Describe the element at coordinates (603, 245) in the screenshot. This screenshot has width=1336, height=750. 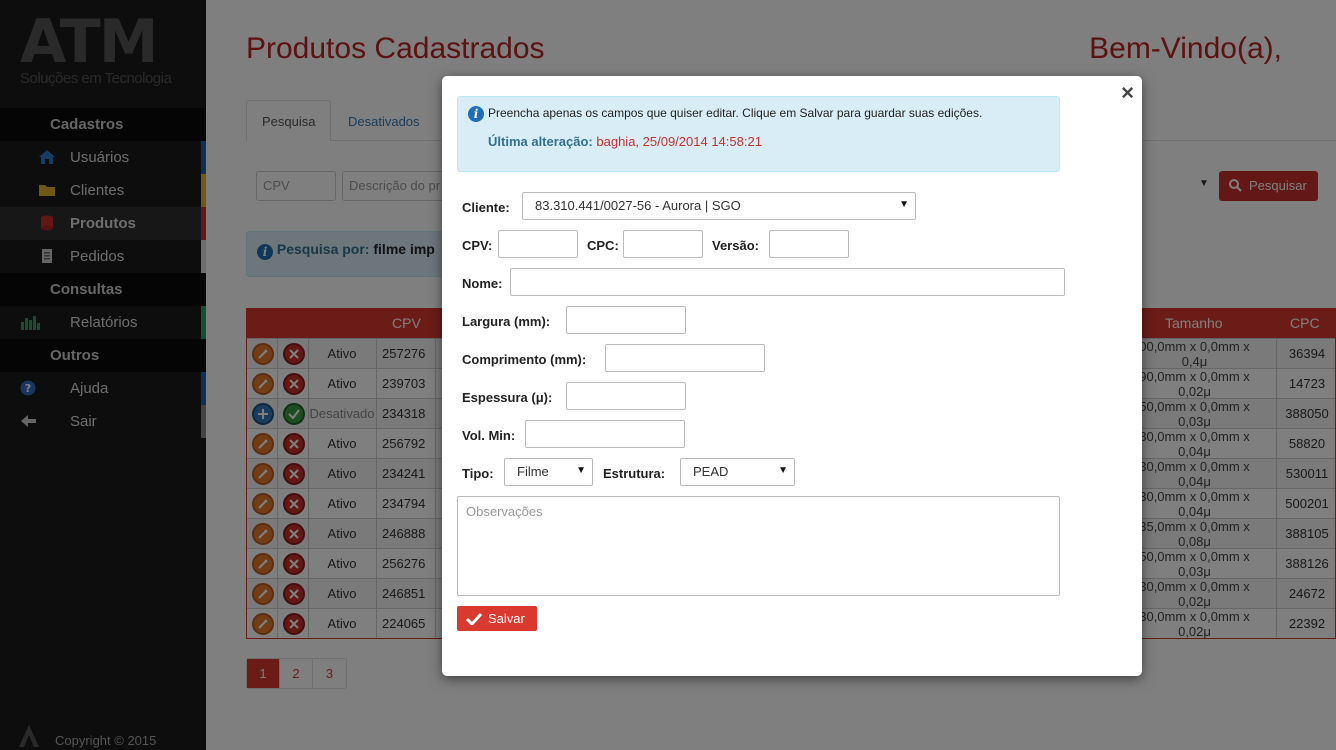
I see `cpc-label: CPC:` at that location.